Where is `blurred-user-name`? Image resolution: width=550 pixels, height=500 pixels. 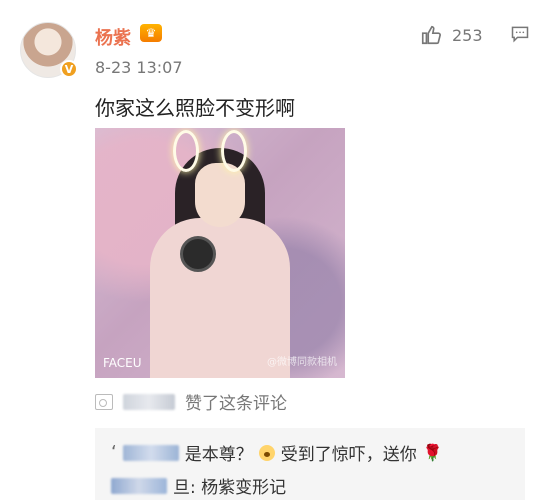 blurred-user-name is located at coordinates (149, 401).